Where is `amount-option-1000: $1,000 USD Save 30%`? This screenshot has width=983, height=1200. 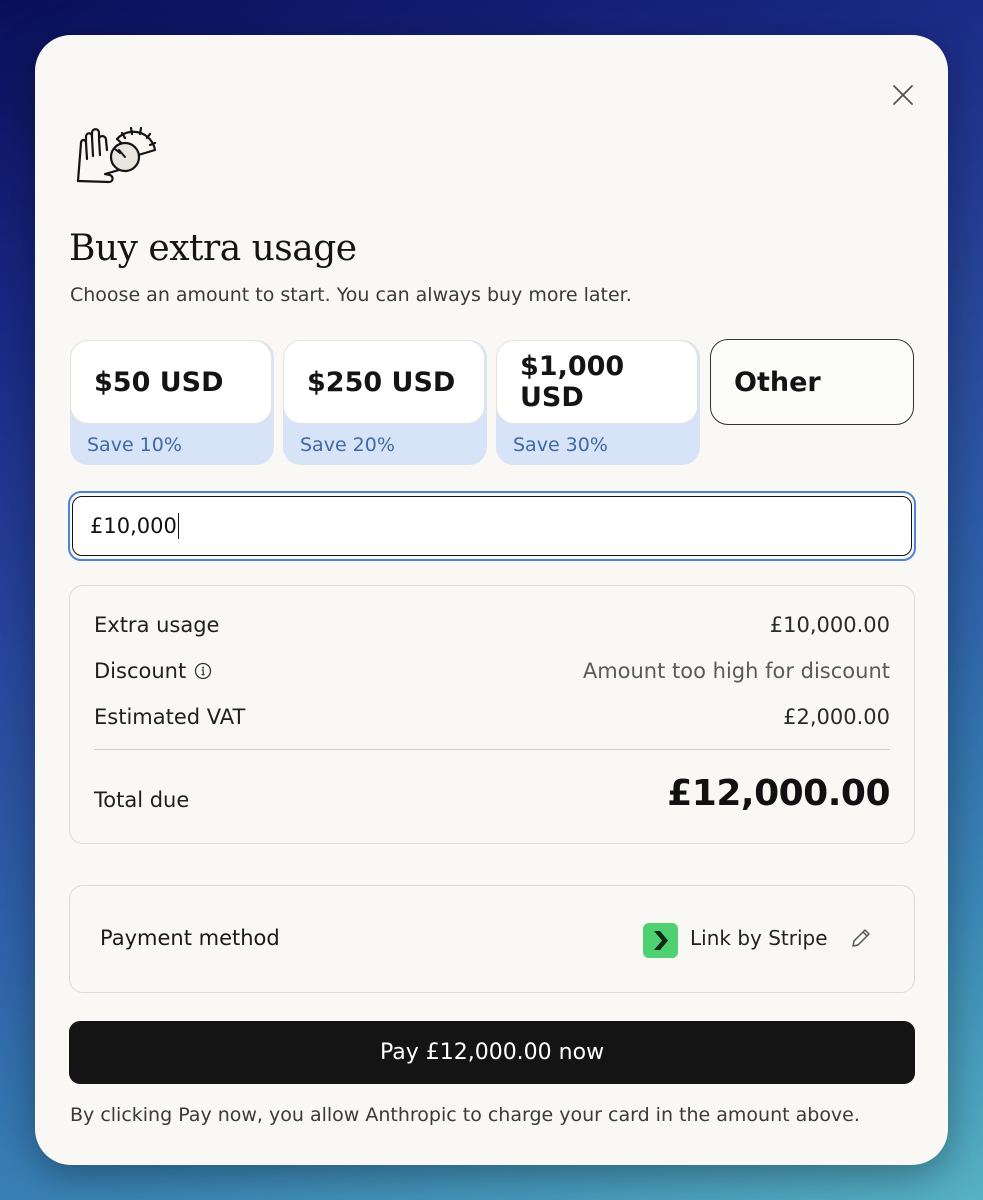
amount-option-1000: $1,000 USD Save 30% is located at coordinates (598, 402).